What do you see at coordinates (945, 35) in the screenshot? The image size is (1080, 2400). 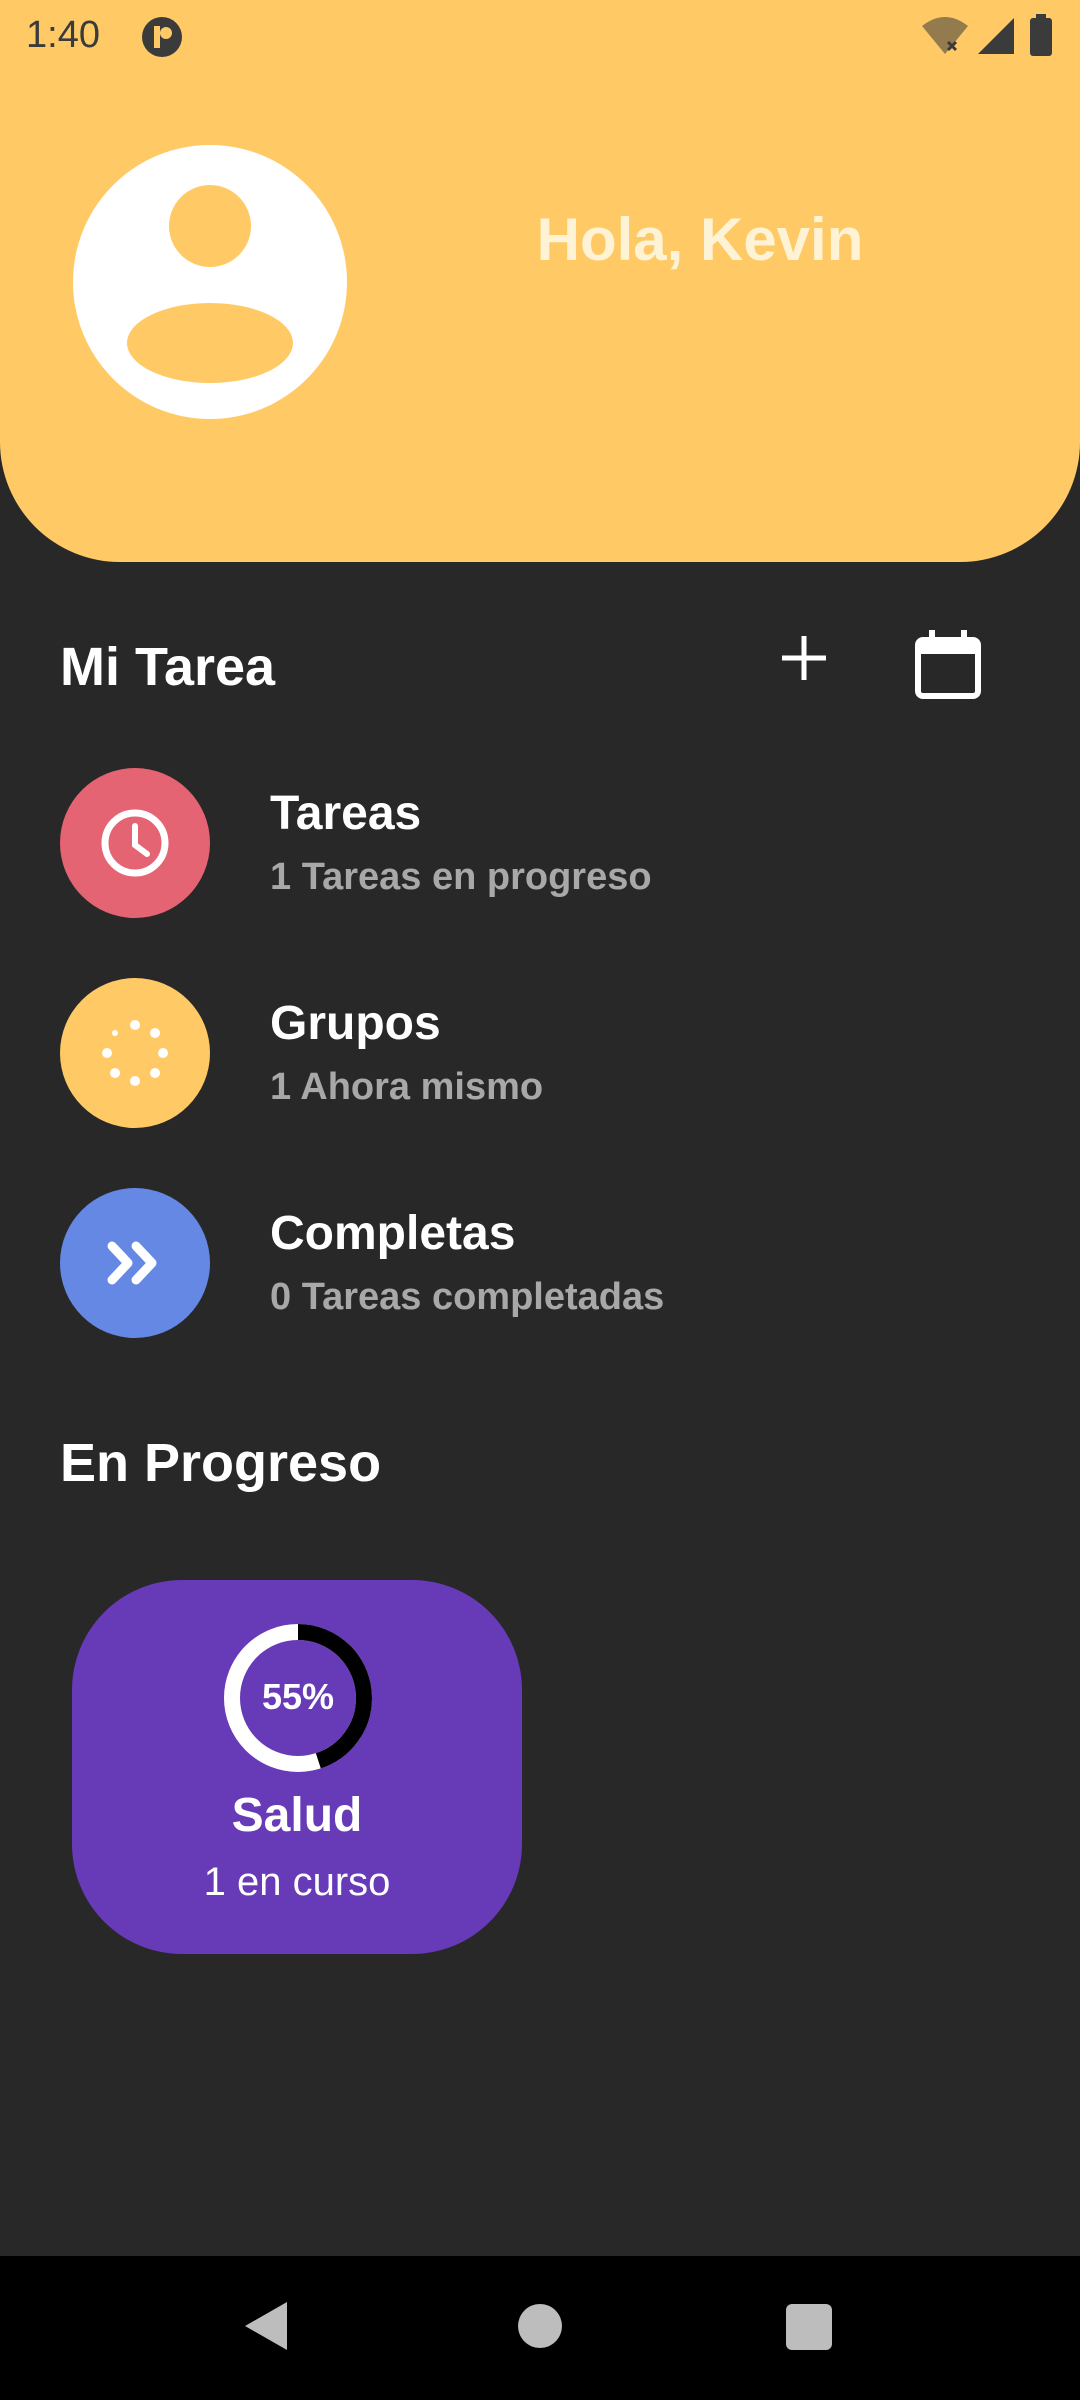 I see `wifi-icon` at bounding box center [945, 35].